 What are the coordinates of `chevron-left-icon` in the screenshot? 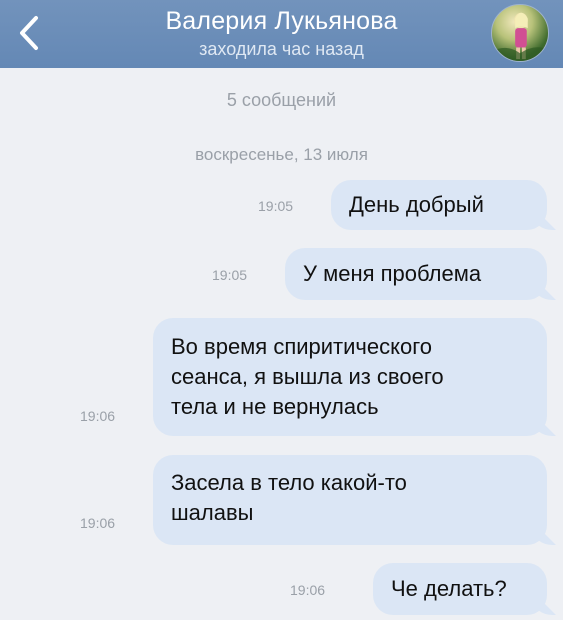 It's located at (29, 33).